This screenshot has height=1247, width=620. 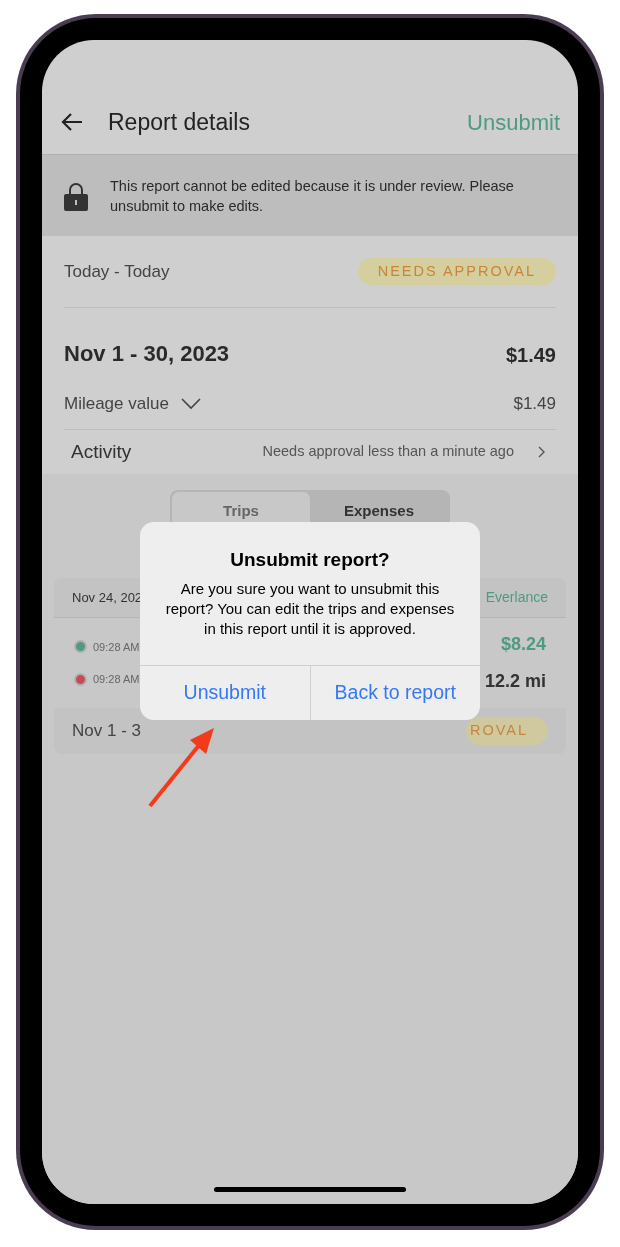 What do you see at coordinates (106, 731) in the screenshot?
I see `trip-report-range: Nov 1 - 3` at bounding box center [106, 731].